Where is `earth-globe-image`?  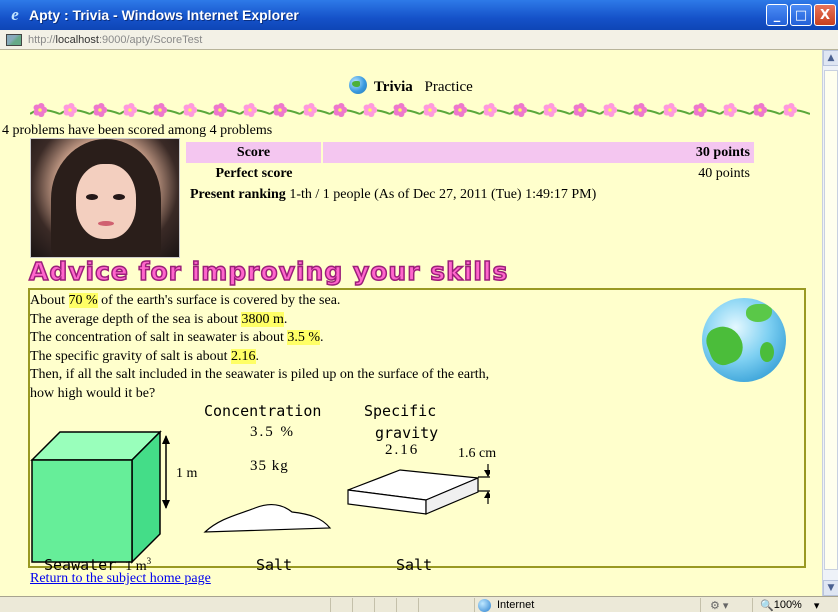 earth-globe-image is located at coordinates (744, 340).